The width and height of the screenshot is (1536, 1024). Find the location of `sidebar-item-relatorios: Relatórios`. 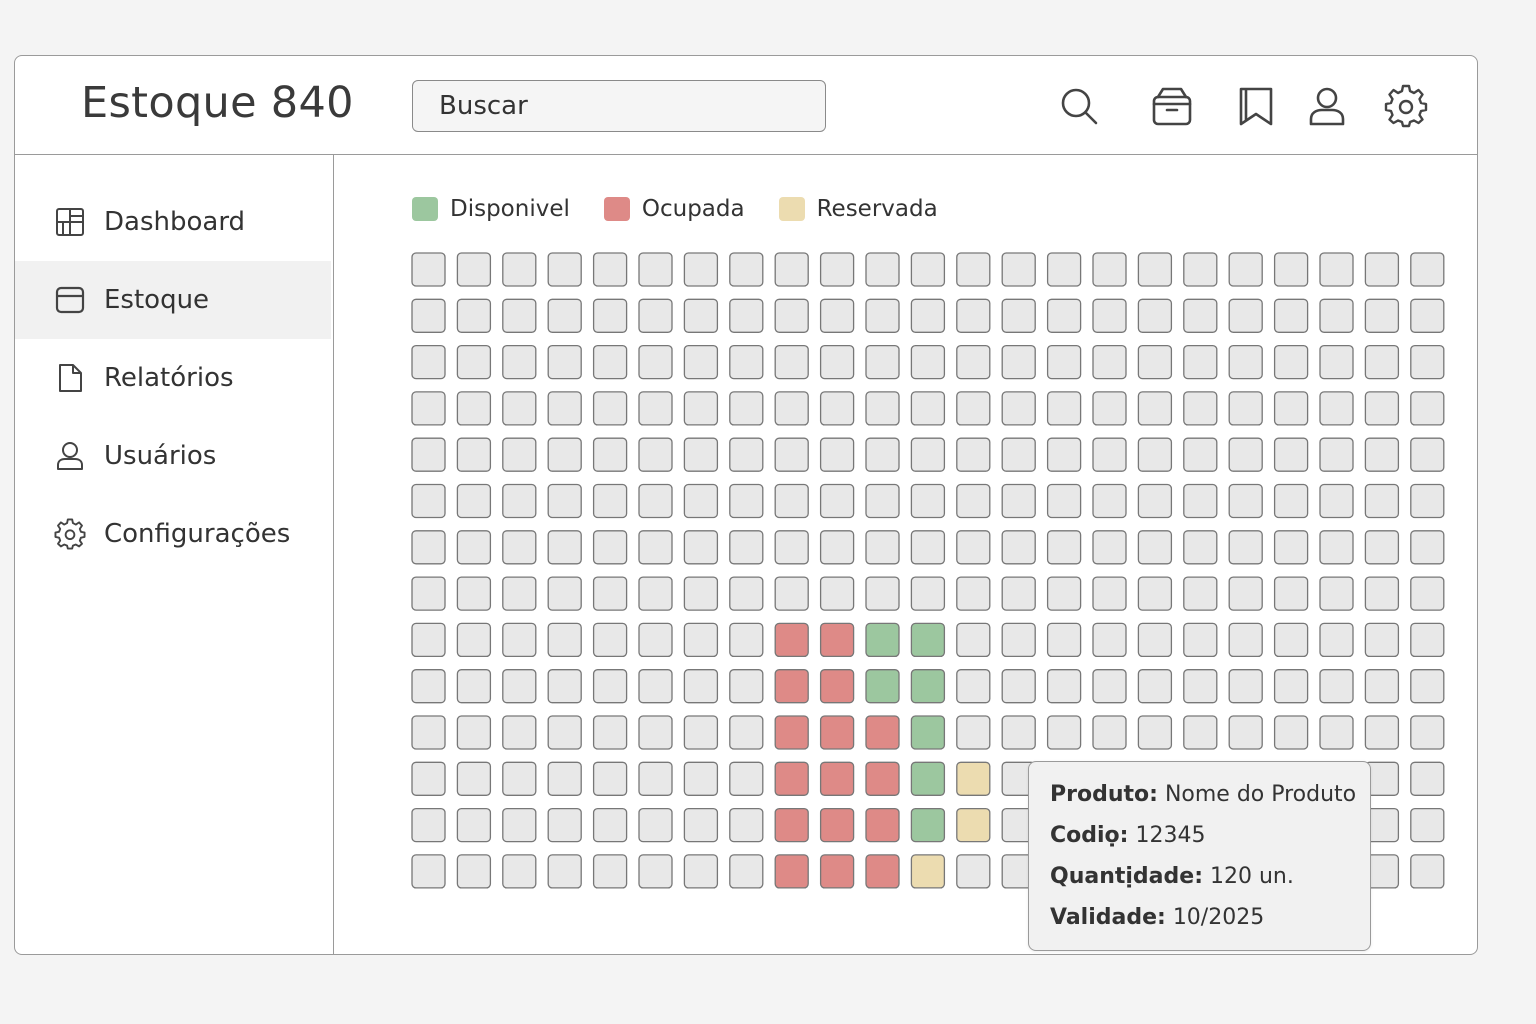

sidebar-item-relatorios: Relatórios is located at coordinates (173, 378).